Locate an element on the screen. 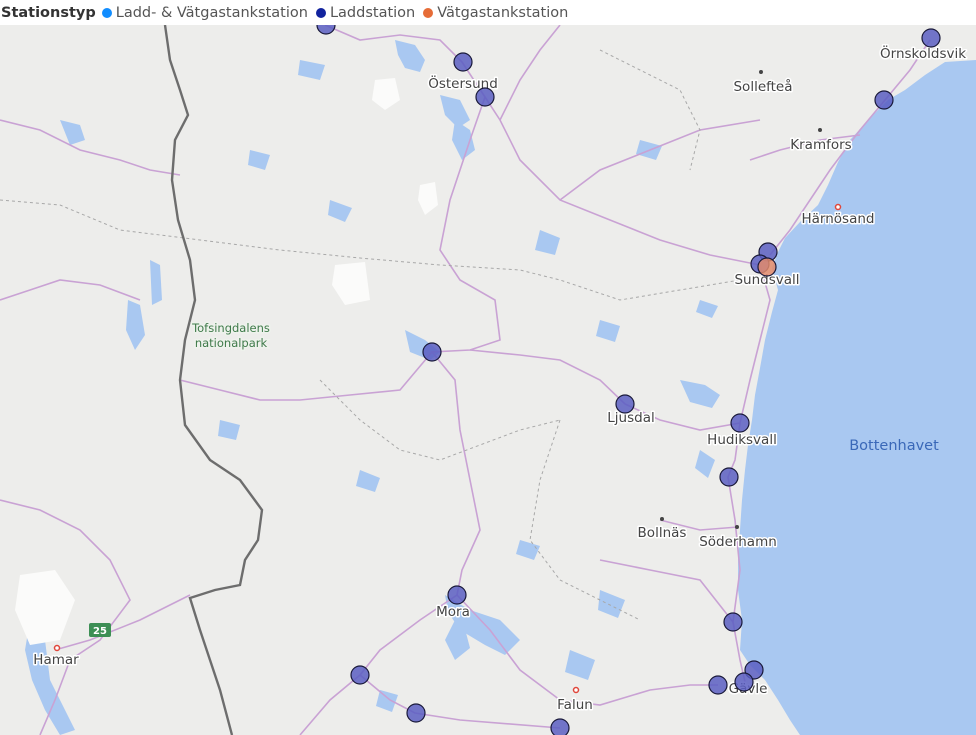 This screenshot has height=735, width=976. legend-dot-hydrogen-icon is located at coordinates (428, 12).